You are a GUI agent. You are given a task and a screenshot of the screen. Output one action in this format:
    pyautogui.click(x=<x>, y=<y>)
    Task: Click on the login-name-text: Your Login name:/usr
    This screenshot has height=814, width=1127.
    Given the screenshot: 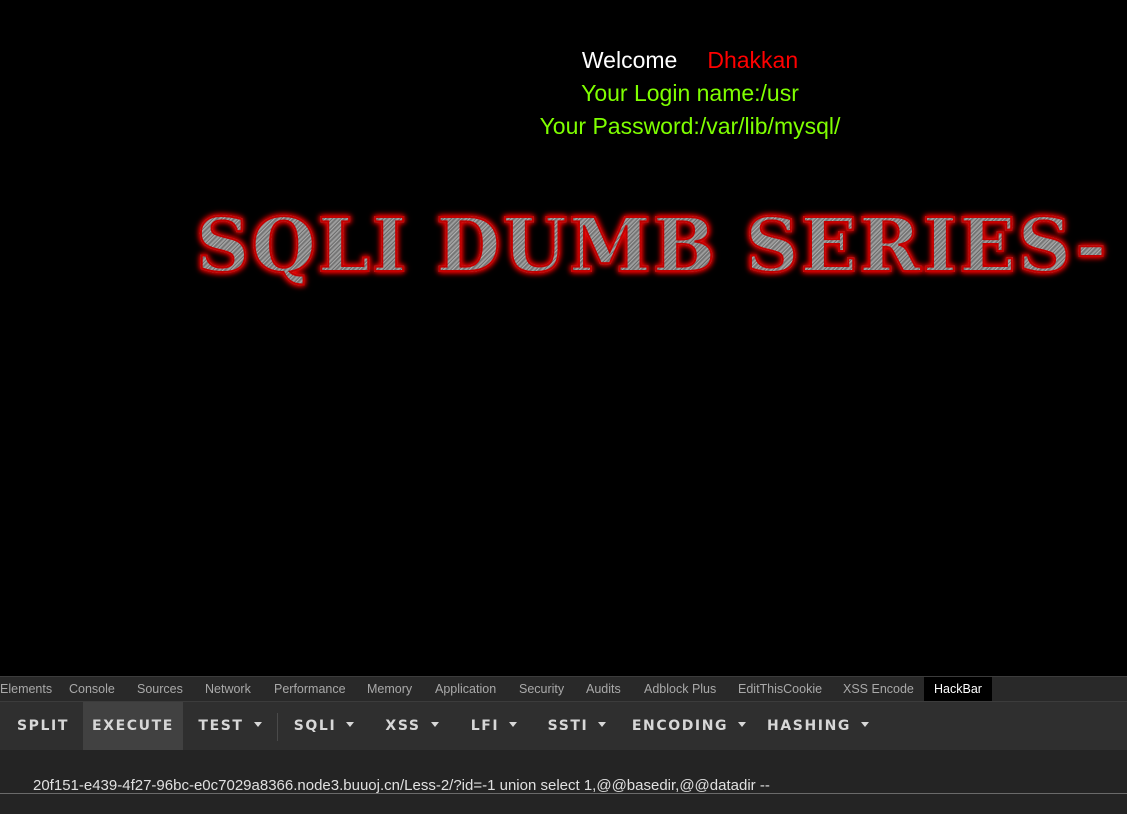 What is the action you would take?
    pyautogui.click(x=690, y=93)
    